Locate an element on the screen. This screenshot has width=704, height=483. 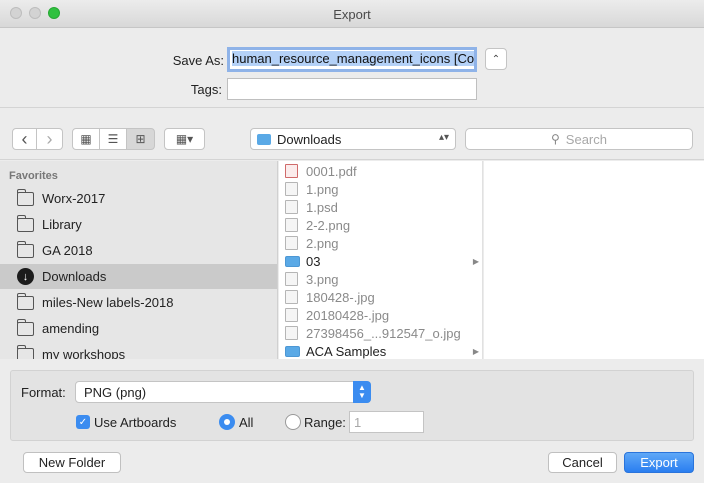
gallery-icon: ▦▾ is located at coordinates (184, 139).